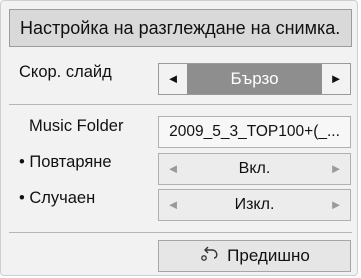 This screenshot has width=361, height=278. I want to click on slide-speed-selector: ◄ Бързо ►, so click(254, 79).